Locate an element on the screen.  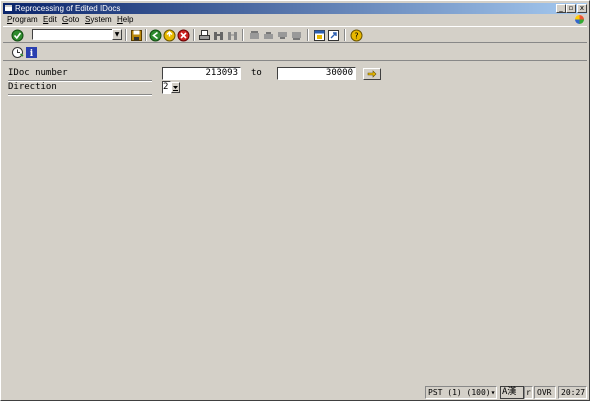
to-label: to is located at coordinates (256, 73).